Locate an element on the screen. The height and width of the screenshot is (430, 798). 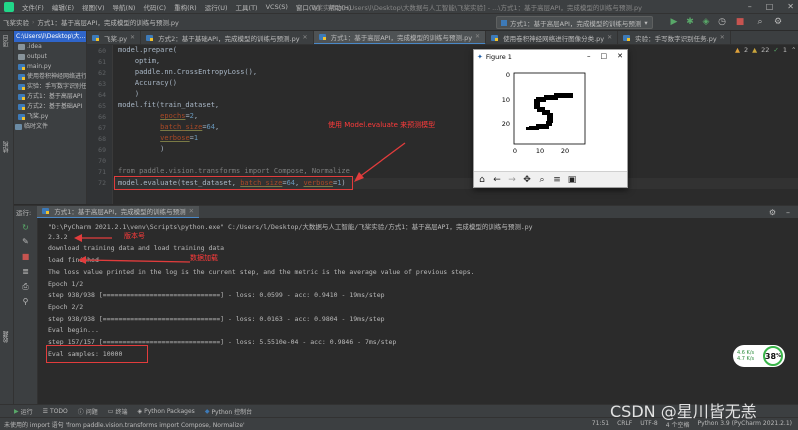
structure-tool-button: 结构 is located at coordinates (6, 147).